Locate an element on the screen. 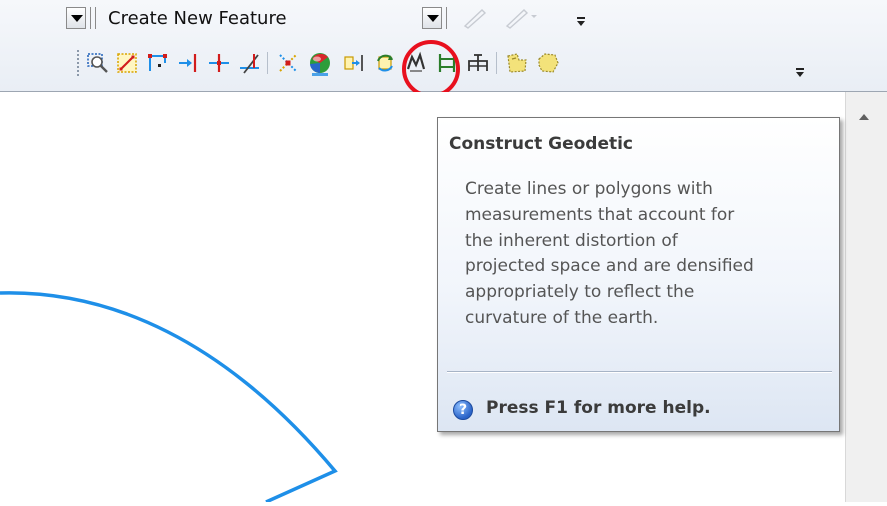 The width and height of the screenshot is (887, 506). scroll-up-arrow-icon is located at coordinates (864, 118).